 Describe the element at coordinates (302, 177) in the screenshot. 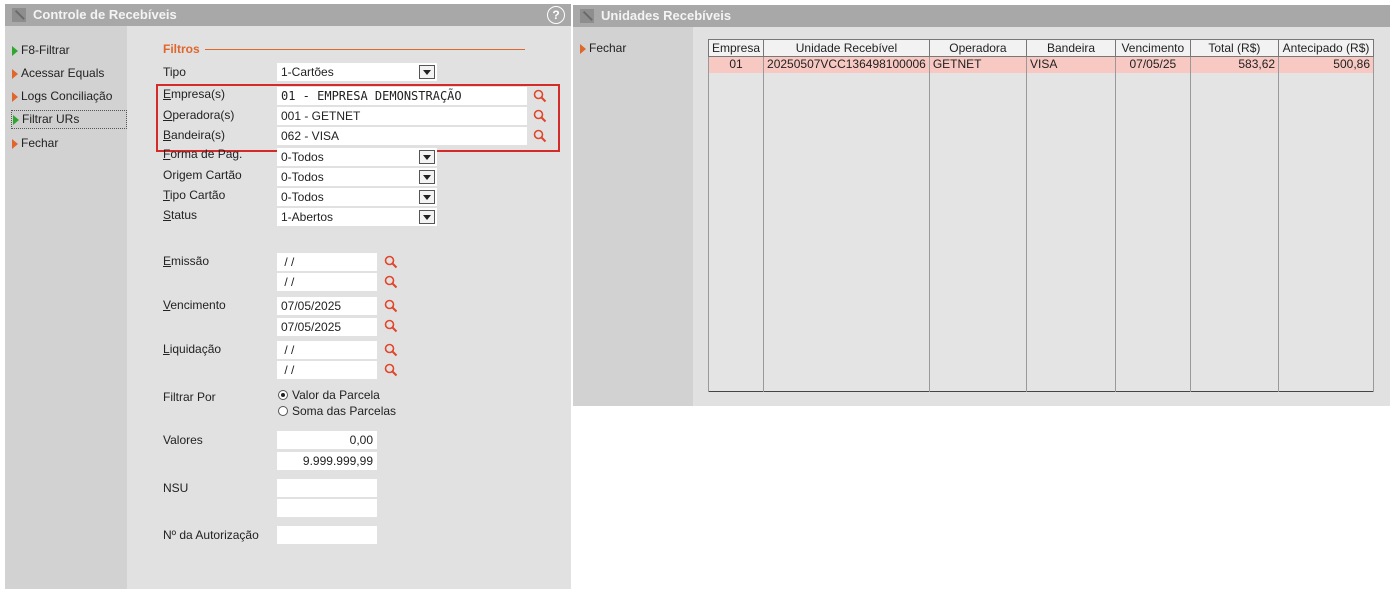

I see `origem-cartao-value: 0-Todos` at that location.